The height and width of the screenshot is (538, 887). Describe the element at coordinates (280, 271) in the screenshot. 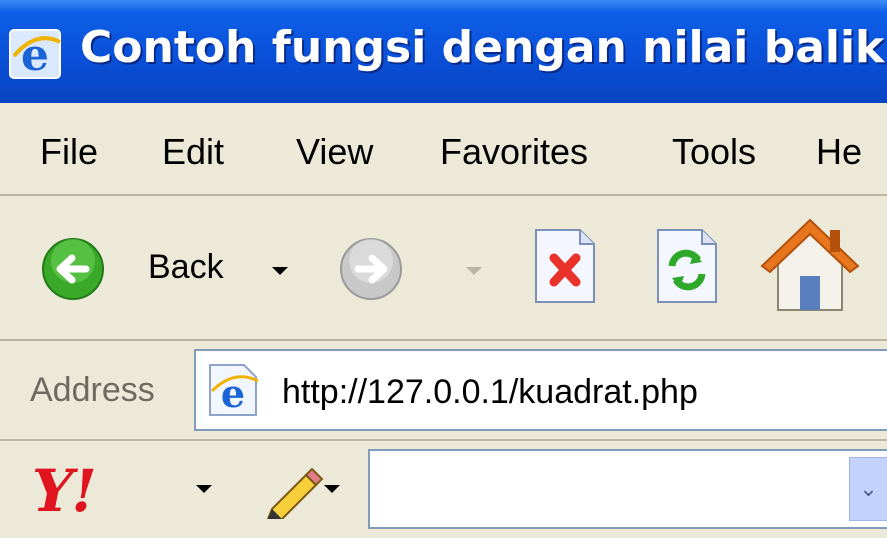

I see `back-dropdown-icon` at that location.